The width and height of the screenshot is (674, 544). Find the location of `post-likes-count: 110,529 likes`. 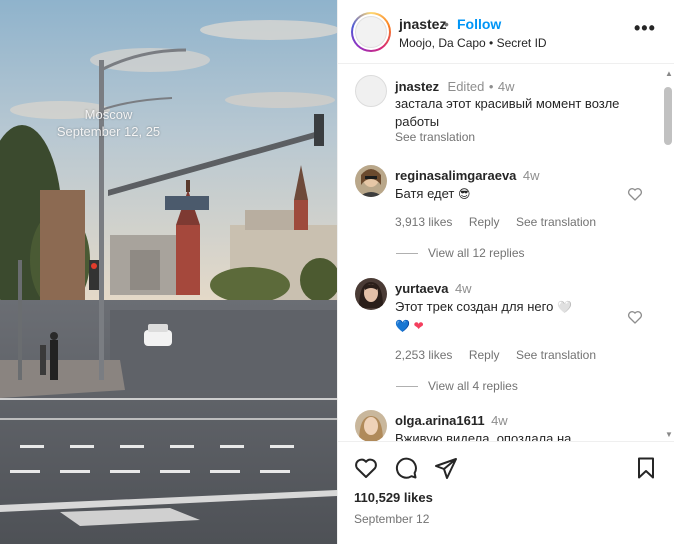

post-likes-count: 110,529 likes is located at coordinates (393, 497).